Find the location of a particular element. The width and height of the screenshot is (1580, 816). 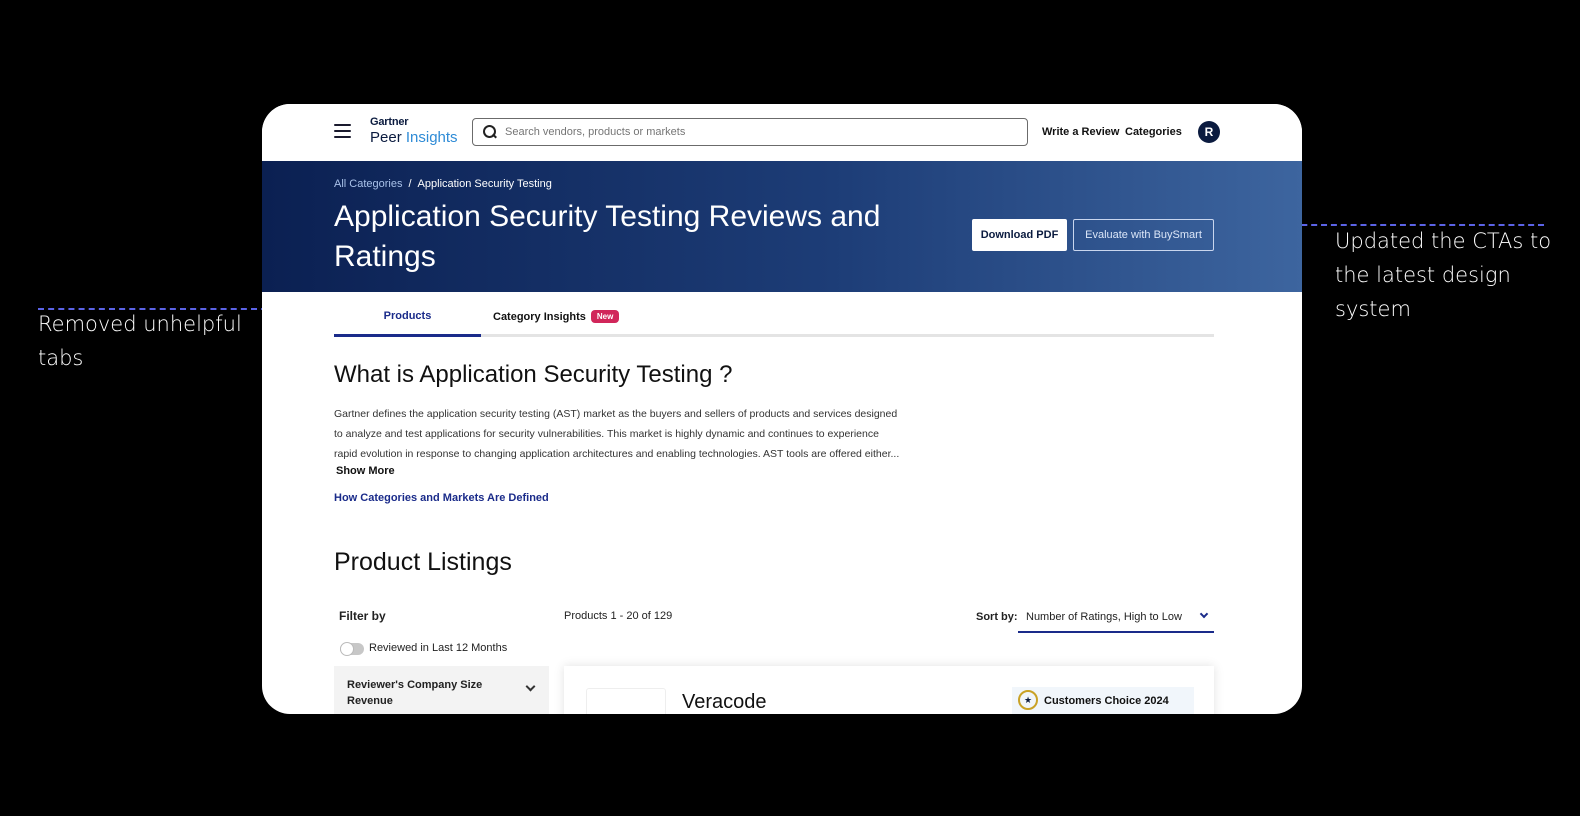

active-tab-indicator is located at coordinates (407, 335).